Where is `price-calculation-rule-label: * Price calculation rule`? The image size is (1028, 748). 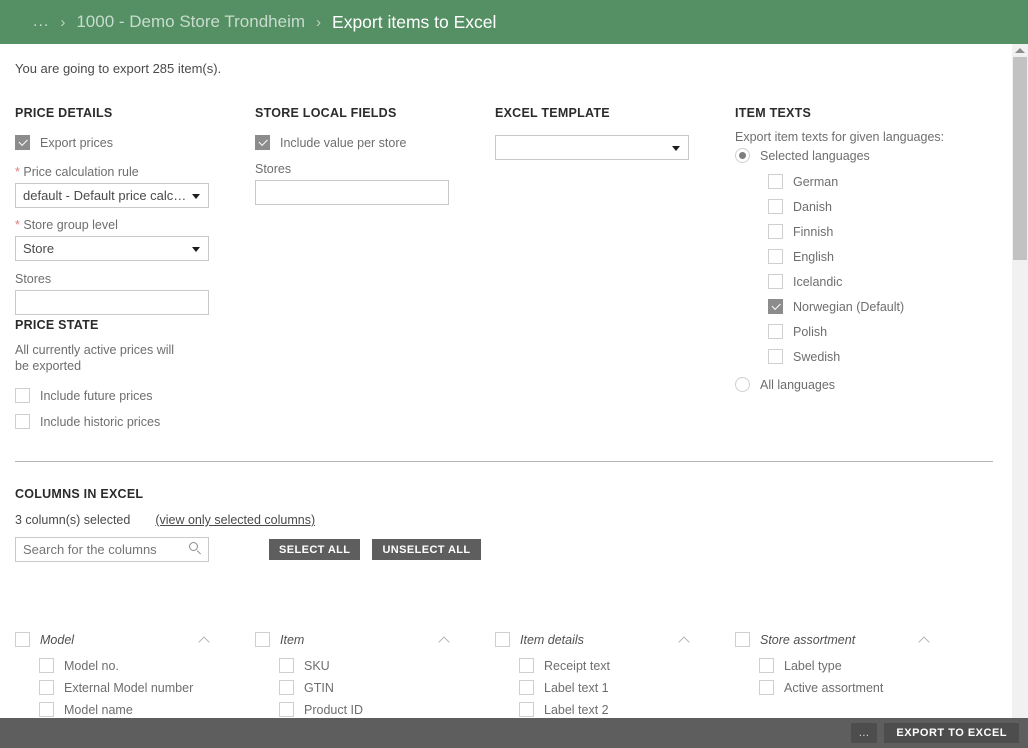 price-calculation-rule-label: * Price calculation rule is located at coordinates (115, 172).